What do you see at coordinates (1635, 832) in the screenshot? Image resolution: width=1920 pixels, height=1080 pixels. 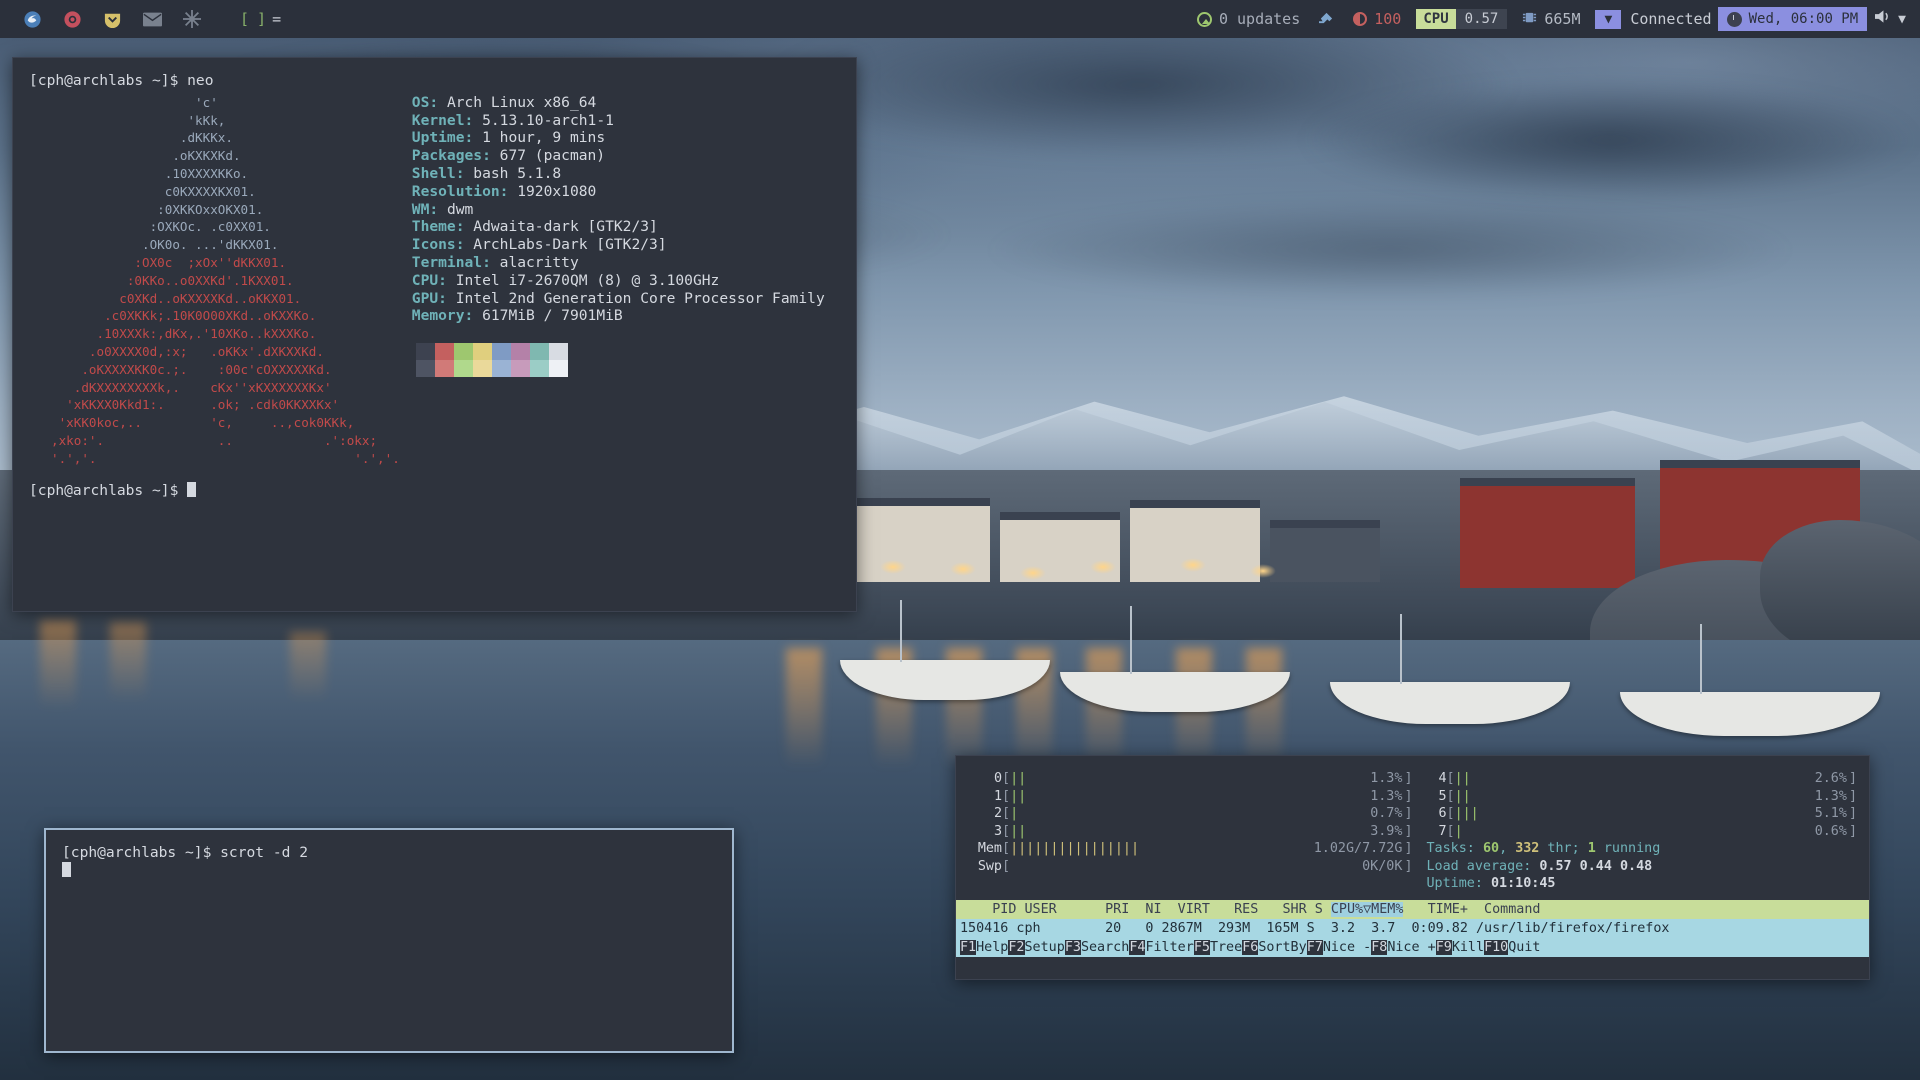 I see `htop-cpu-row: 7[| 0.6%]` at bounding box center [1635, 832].